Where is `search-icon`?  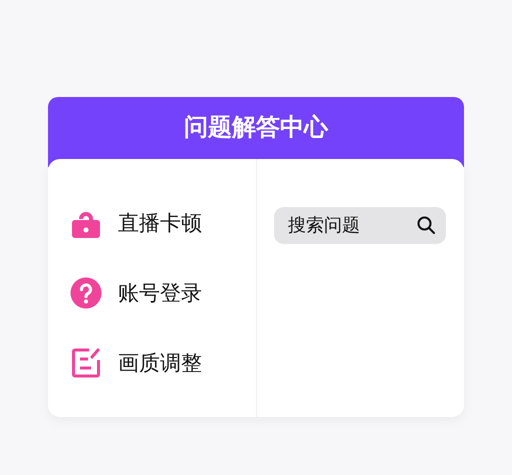
search-icon is located at coordinates (426, 225).